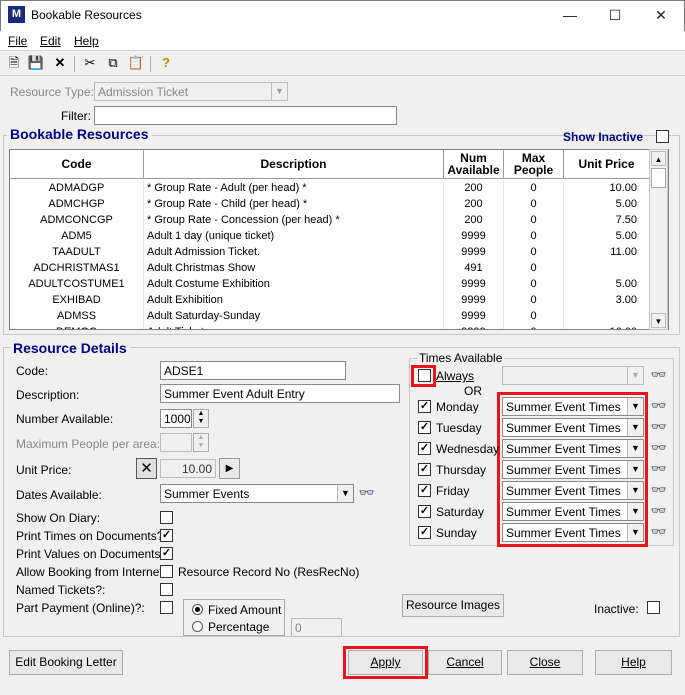 The width and height of the screenshot is (685, 695). What do you see at coordinates (607, 164) in the screenshot?
I see `column-header-unit-price: Unit Price` at bounding box center [607, 164].